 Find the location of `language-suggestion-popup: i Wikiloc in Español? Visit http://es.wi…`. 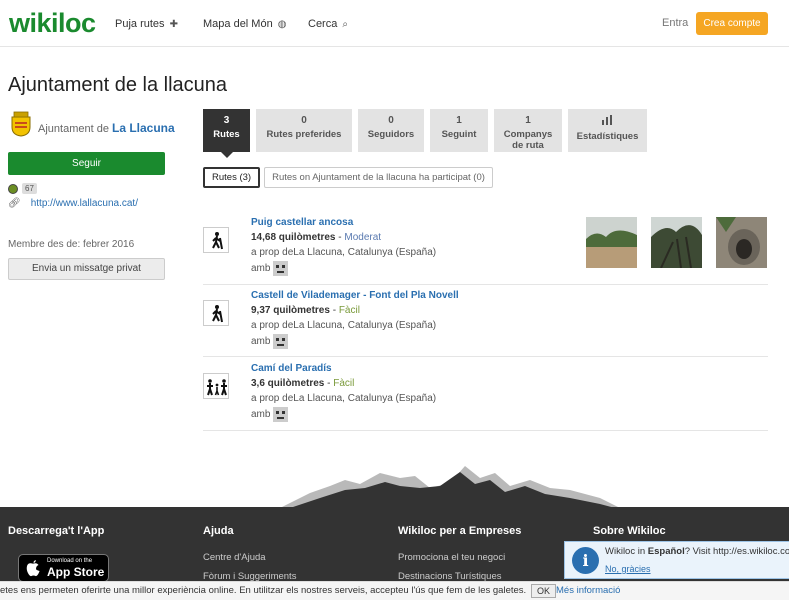

language-suggestion-popup: i Wikiloc in Español? Visit http://es.wi… is located at coordinates (676, 560).